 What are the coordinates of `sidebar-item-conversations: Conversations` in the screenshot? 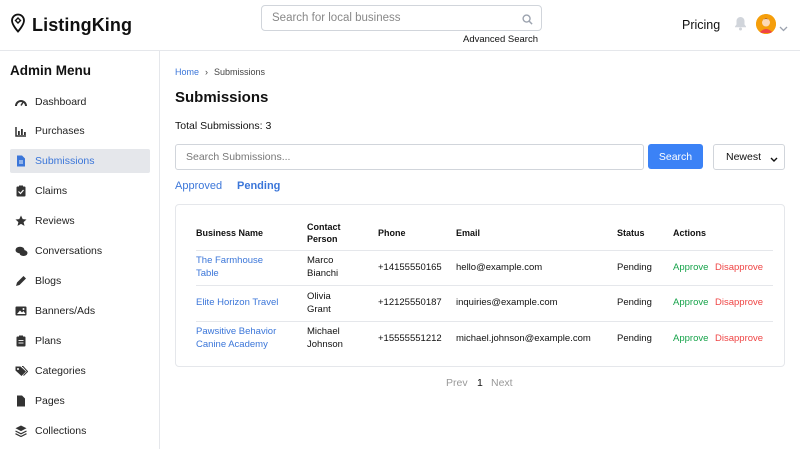 It's located at (80, 251).